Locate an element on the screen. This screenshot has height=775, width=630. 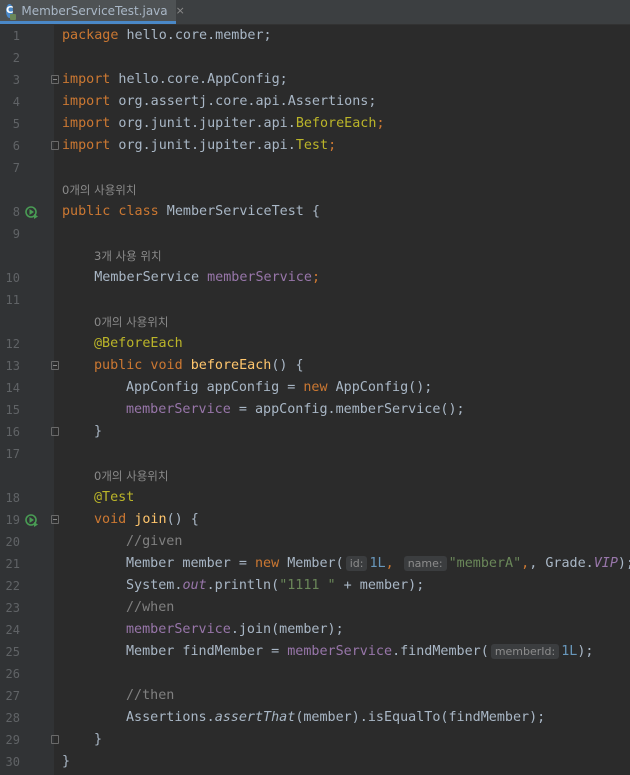
param-hint: name: is located at coordinates (425, 563).